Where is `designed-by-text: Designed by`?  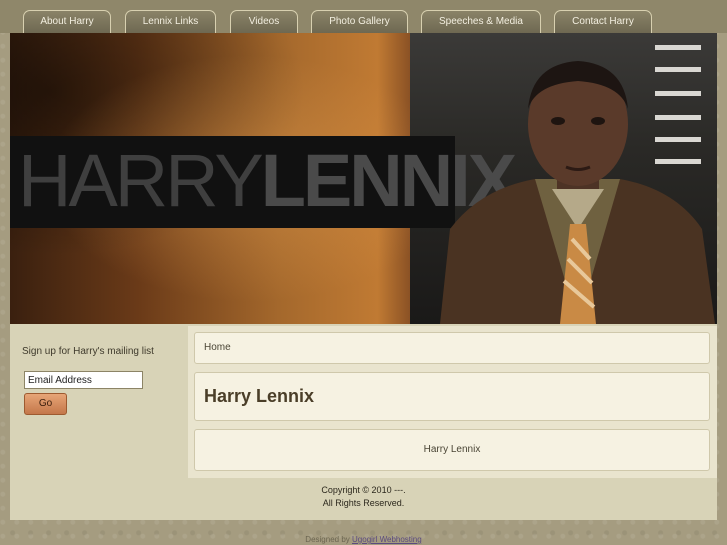
designed-by-text: Designed by is located at coordinates (327, 539).